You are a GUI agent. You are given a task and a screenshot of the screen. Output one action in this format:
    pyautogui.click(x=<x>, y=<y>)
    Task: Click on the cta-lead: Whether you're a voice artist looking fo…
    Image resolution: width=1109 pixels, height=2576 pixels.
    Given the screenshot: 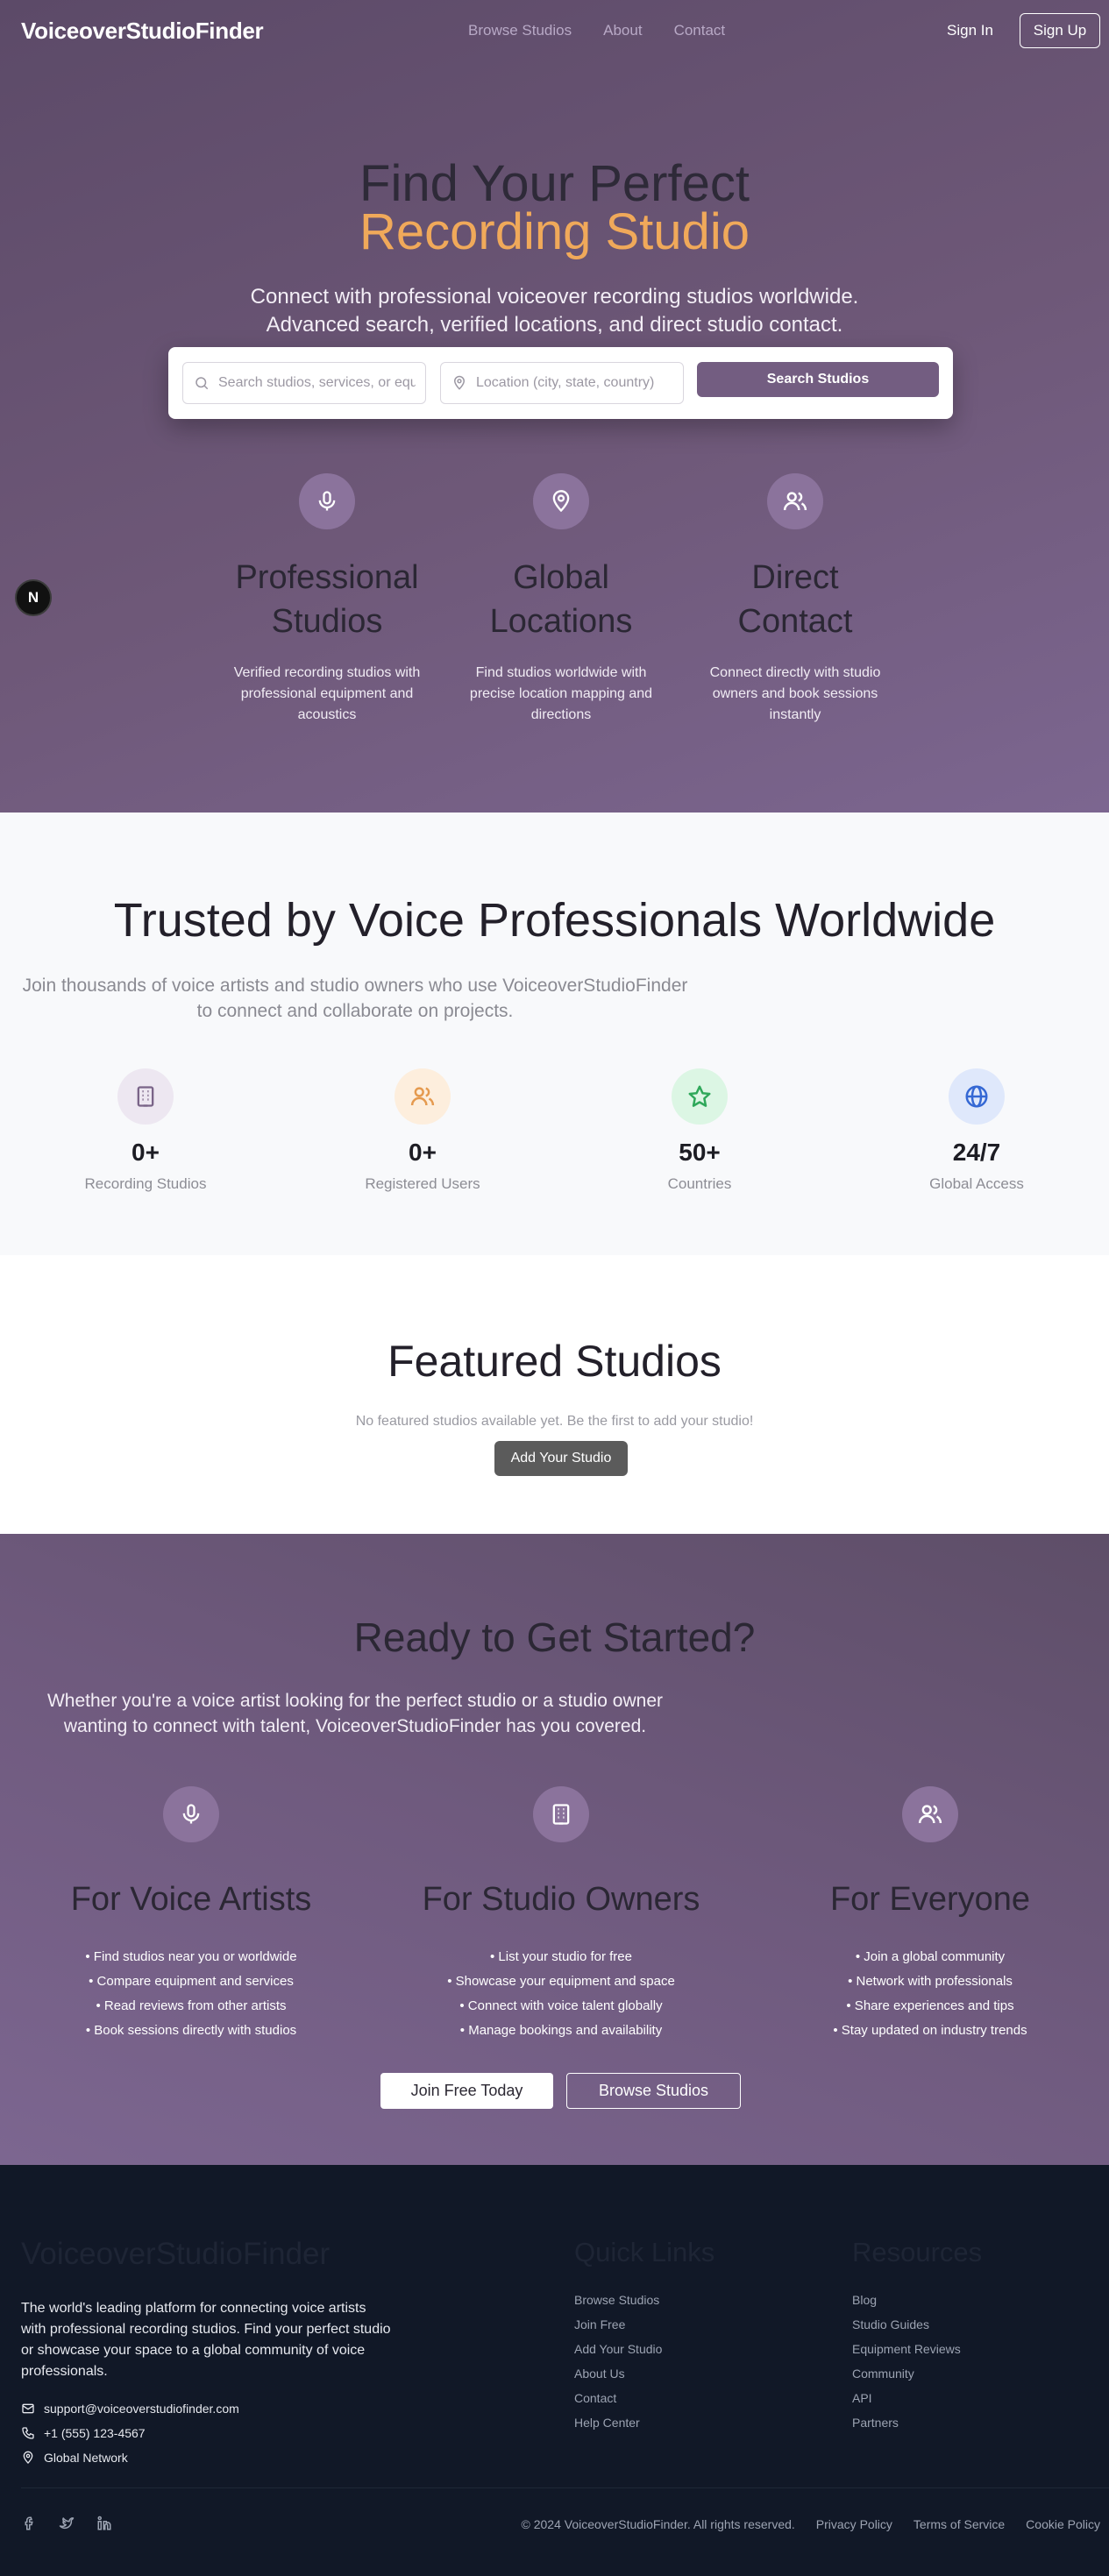 What is the action you would take?
    pyautogui.click(x=355, y=1713)
    